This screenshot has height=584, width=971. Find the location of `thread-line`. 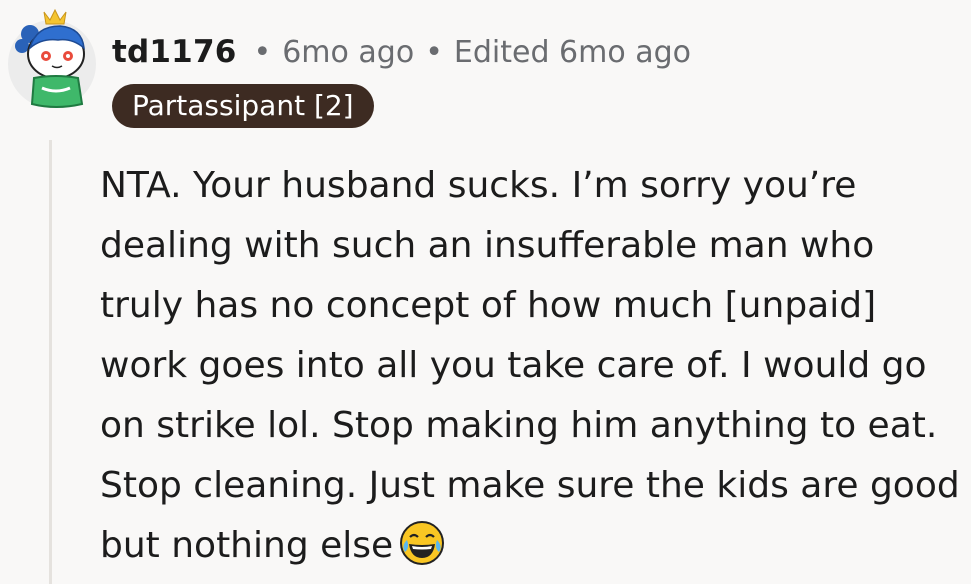

thread-line is located at coordinates (50, 362).